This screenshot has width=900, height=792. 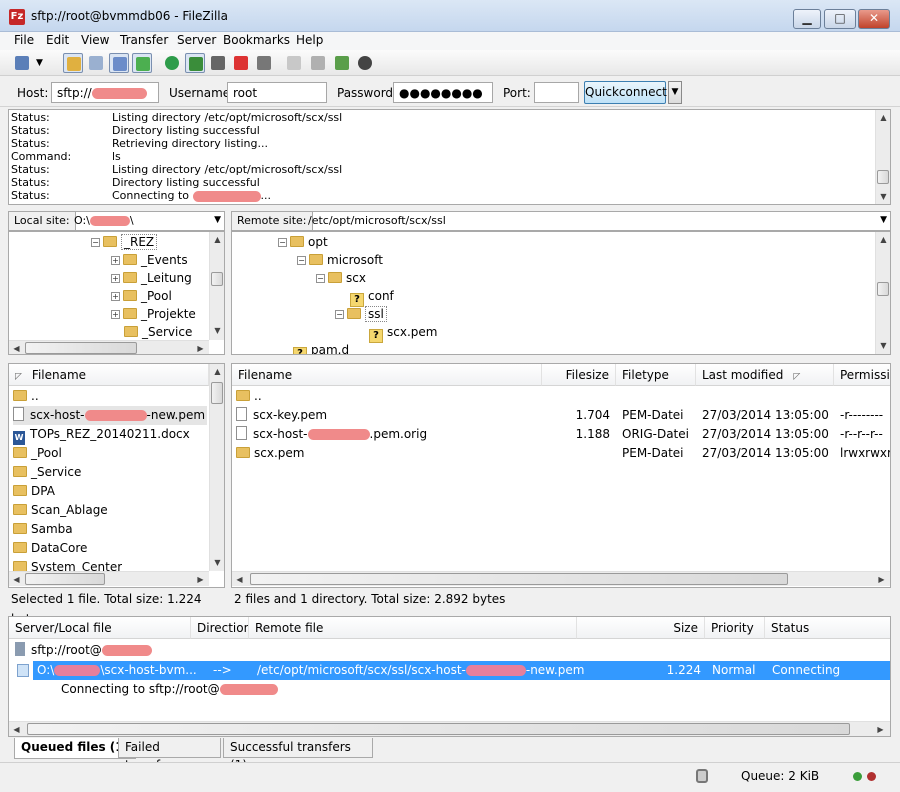 I want to click on toggle-sync-browsing-icon, so click(x=318, y=63).